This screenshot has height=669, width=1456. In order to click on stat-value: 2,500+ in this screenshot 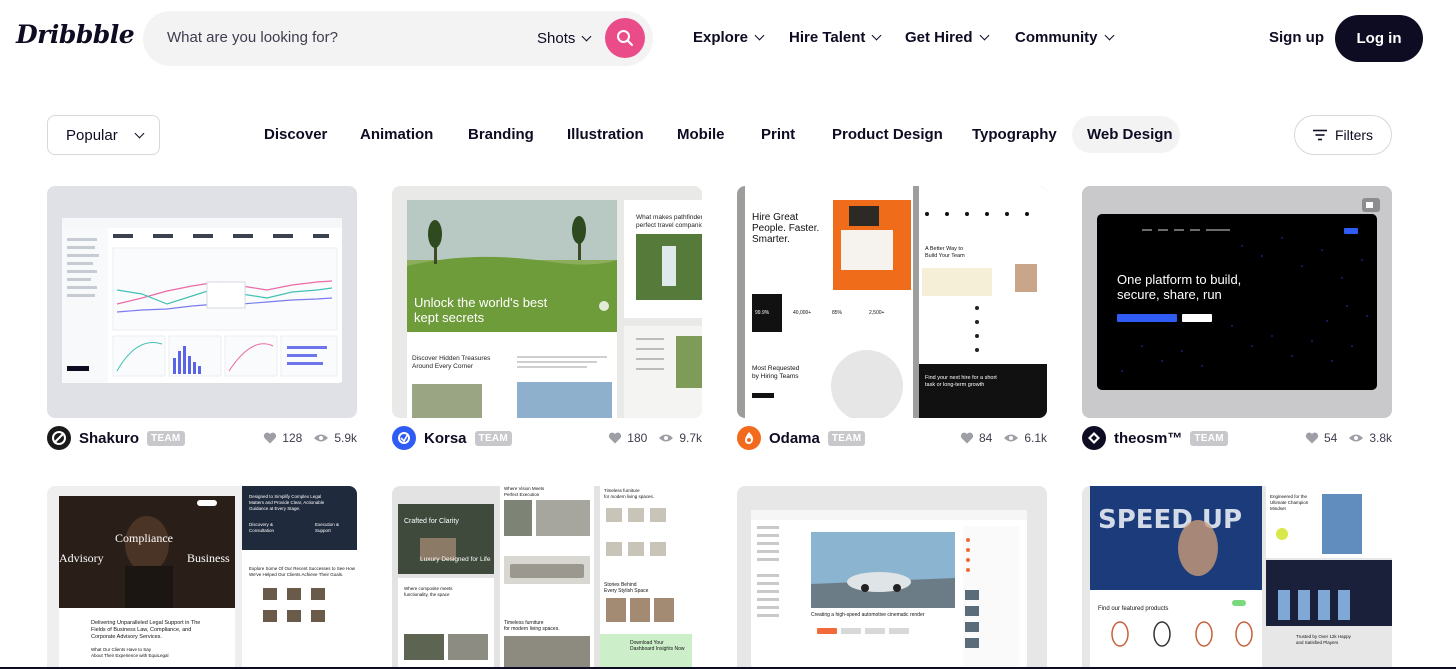, I will do `click(877, 313)`.